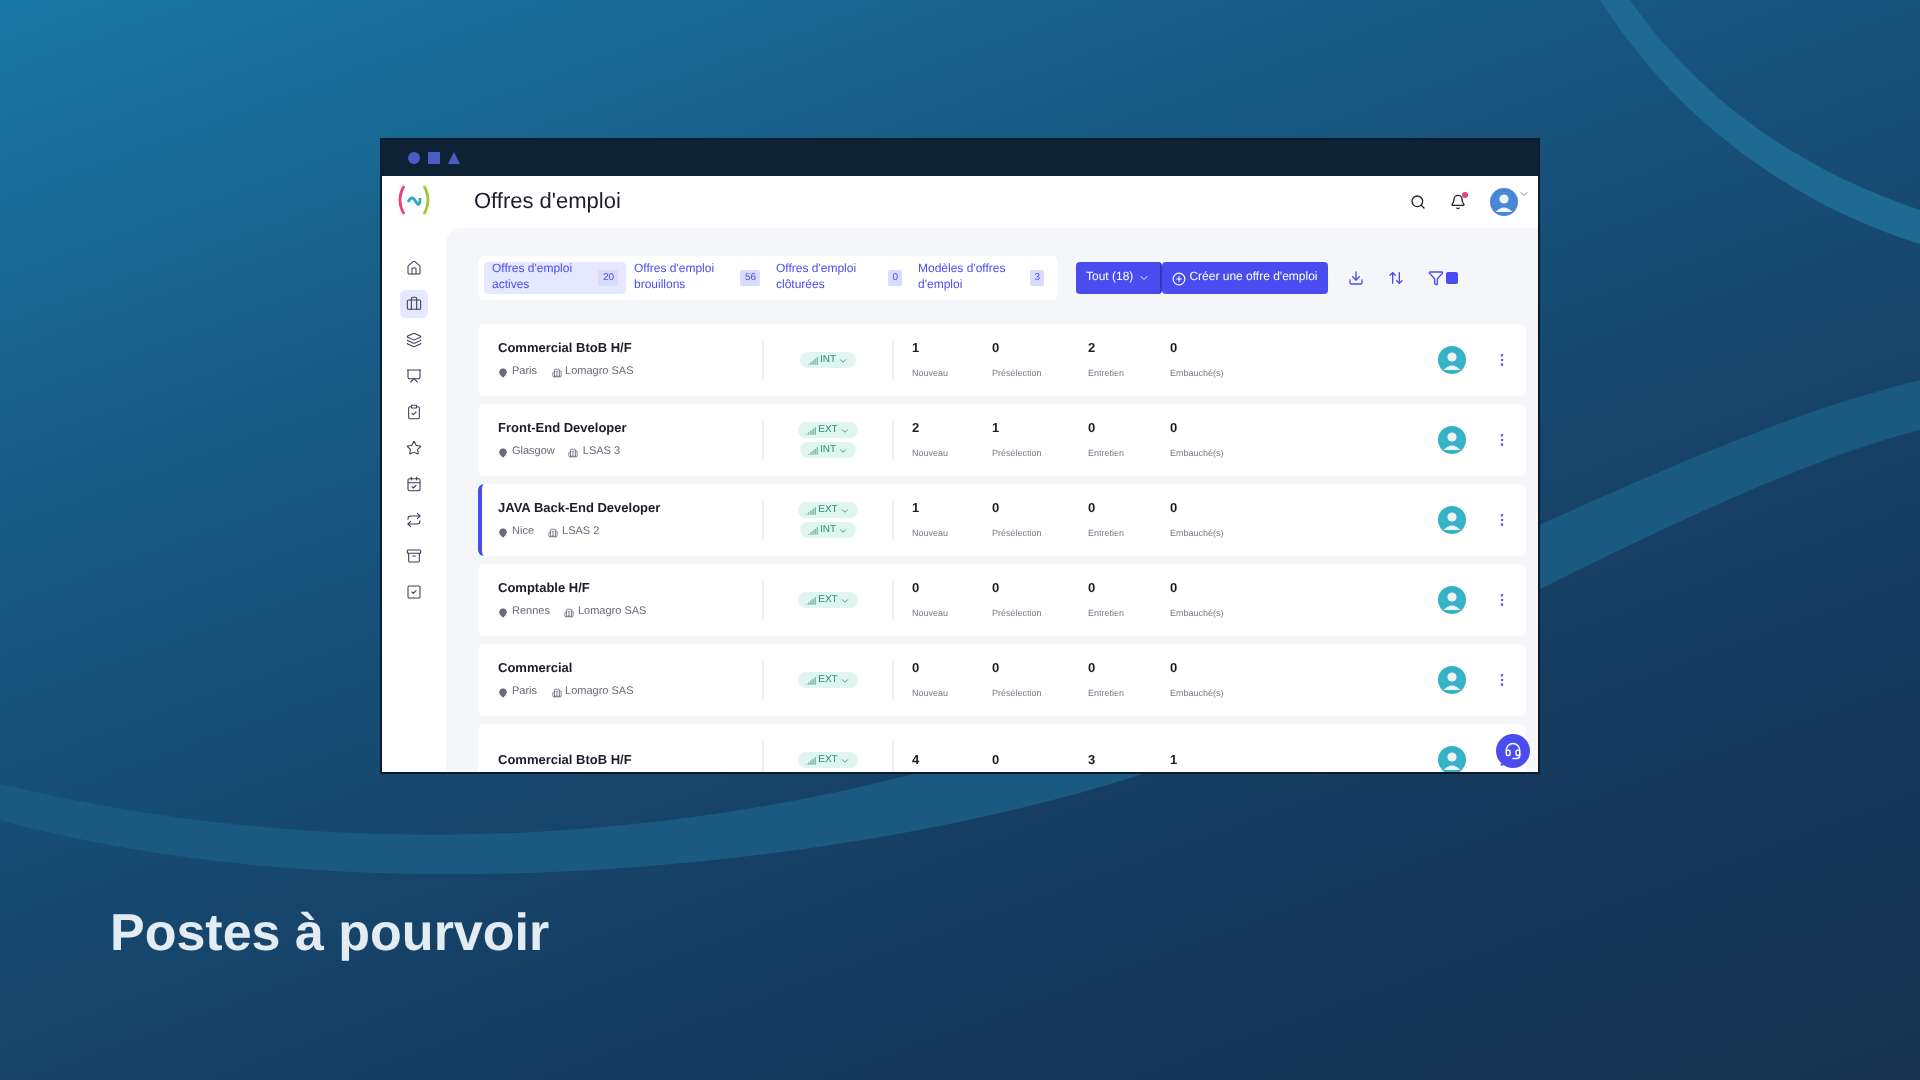  I want to click on sort-icon, so click(1395, 278).